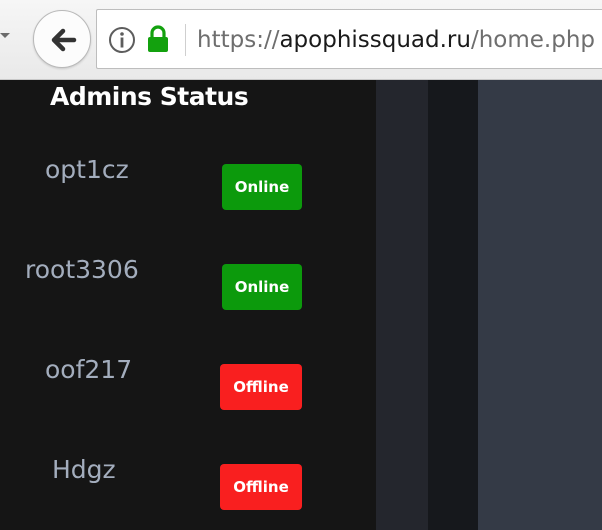 This screenshot has height=530, width=602. I want to click on url-path: /home.php, so click(533, 40).